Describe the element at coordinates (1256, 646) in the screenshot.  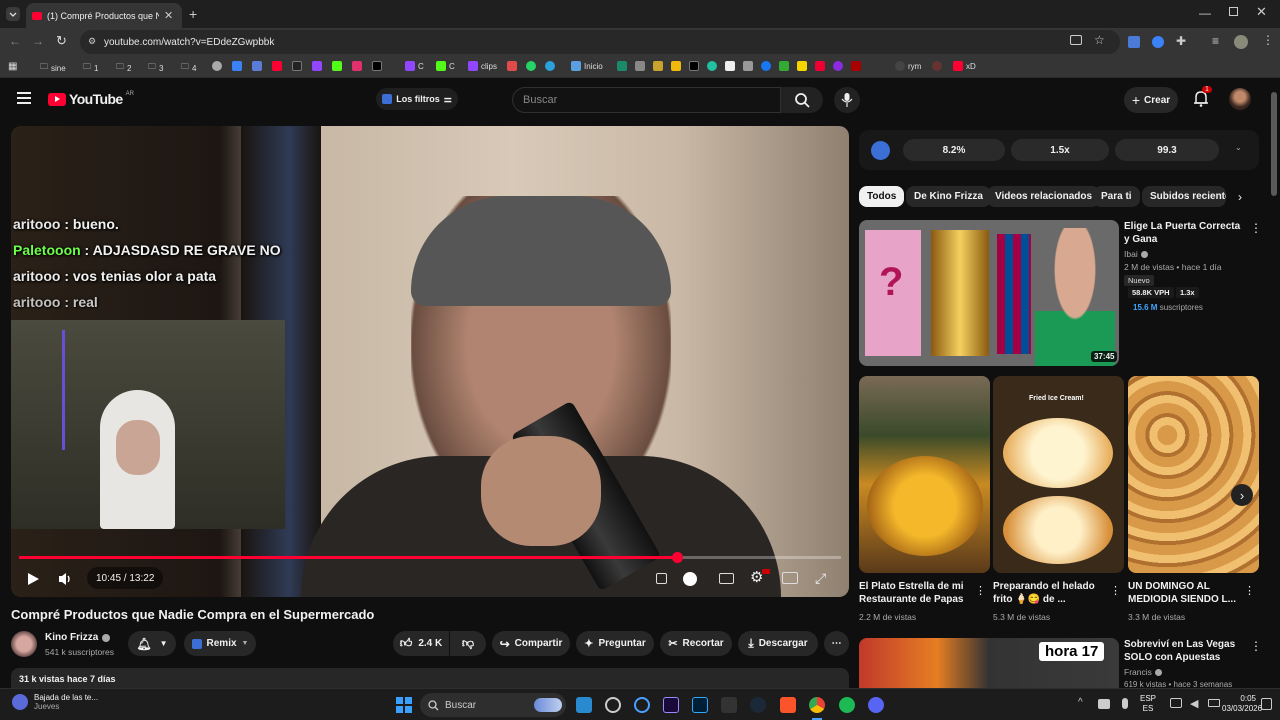
I see `next-video-menu-icon: ⋮` at that location.